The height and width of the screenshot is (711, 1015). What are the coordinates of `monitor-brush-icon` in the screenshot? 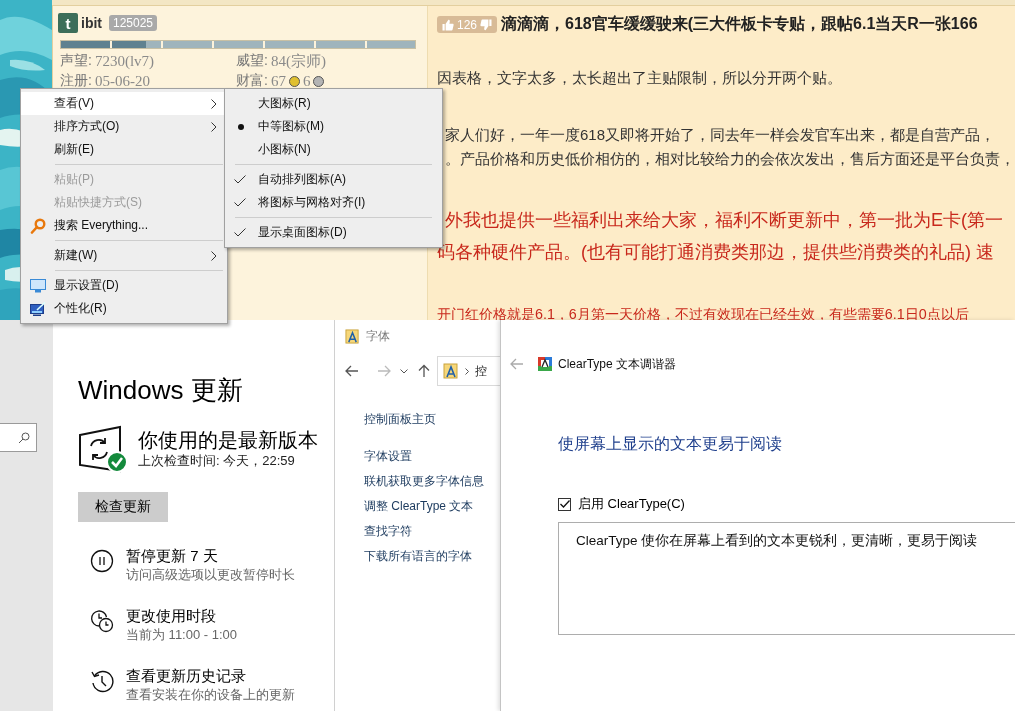 It's located at (38, 308).